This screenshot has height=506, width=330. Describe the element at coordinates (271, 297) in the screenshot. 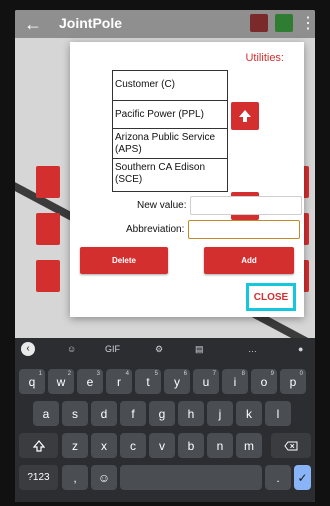

I see `close-button: CLOSE` at that location.